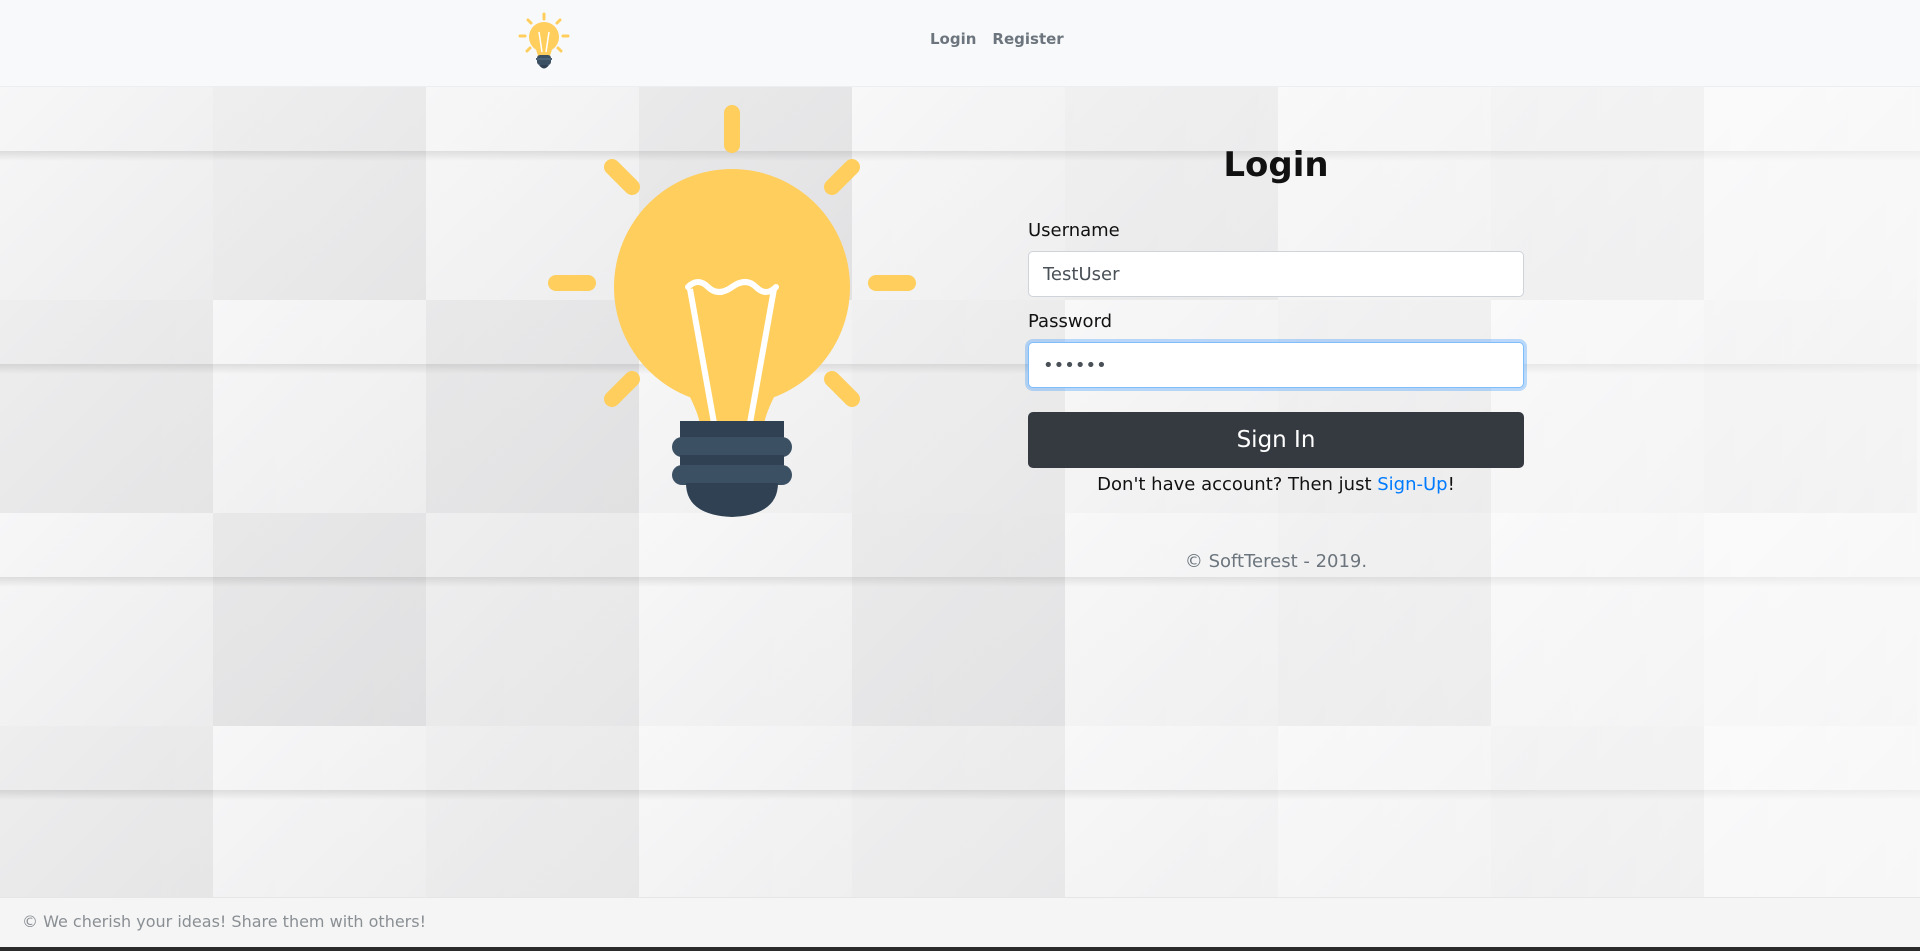  Describe the element at coordinates (1237, 484) in the screenshot. I see `signup-prefix-text: Don't have account? Then just` at that location.